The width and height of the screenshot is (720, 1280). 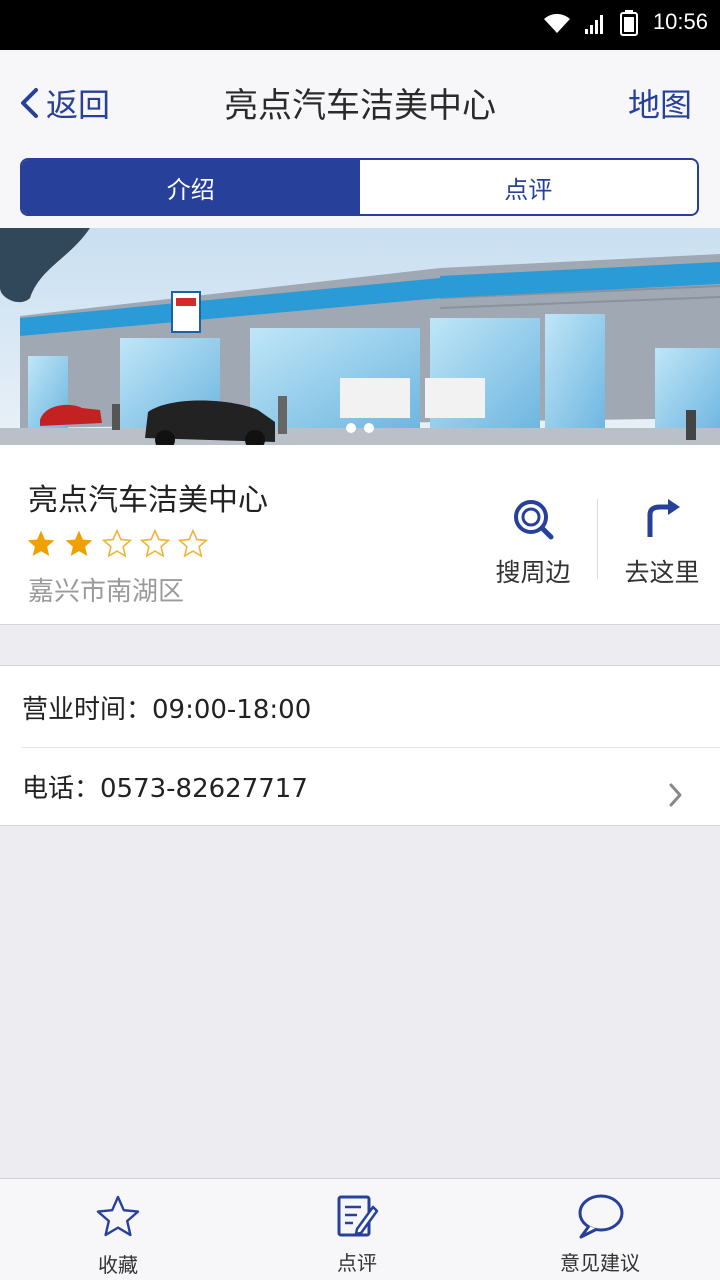 I want to click on map-button: 地图, so click(x=660, y=103).